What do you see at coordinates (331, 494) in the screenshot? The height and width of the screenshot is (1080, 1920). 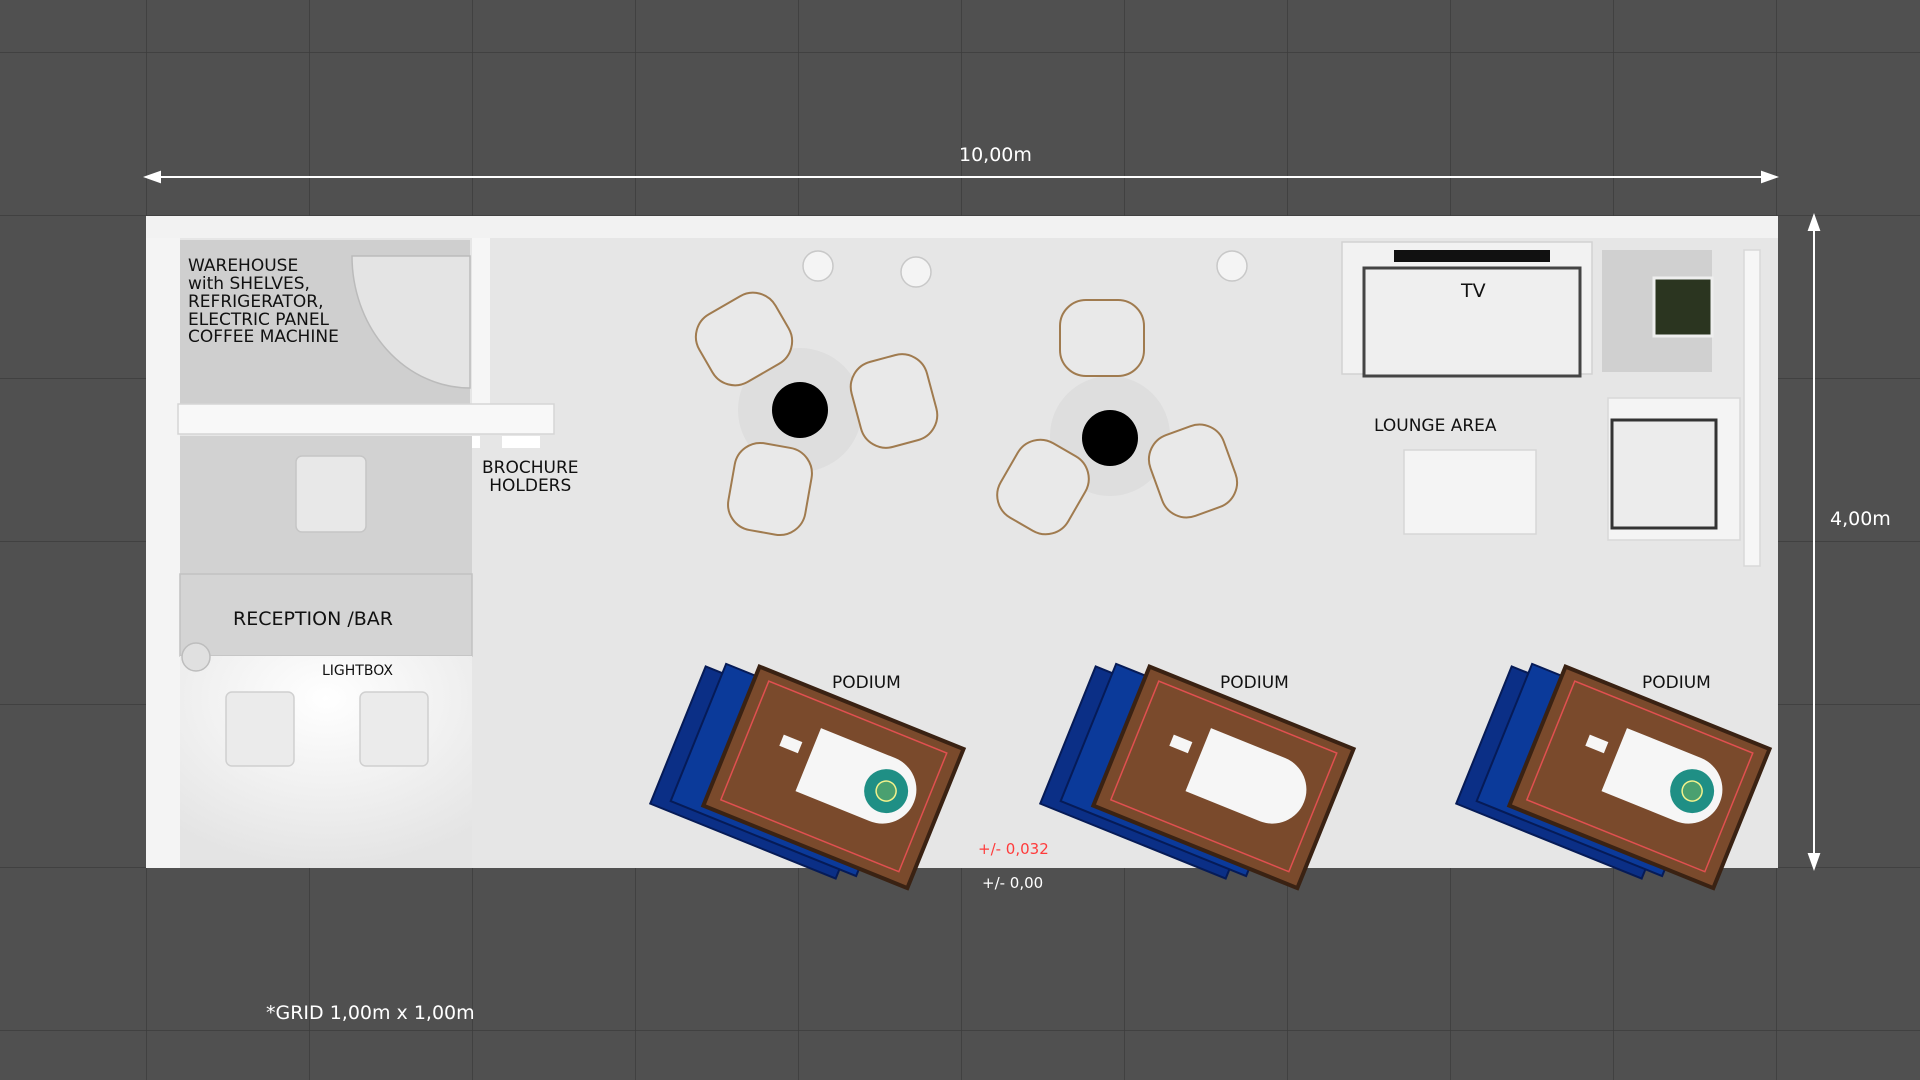 I see `reception-stool` at bounding box center [331, 494].